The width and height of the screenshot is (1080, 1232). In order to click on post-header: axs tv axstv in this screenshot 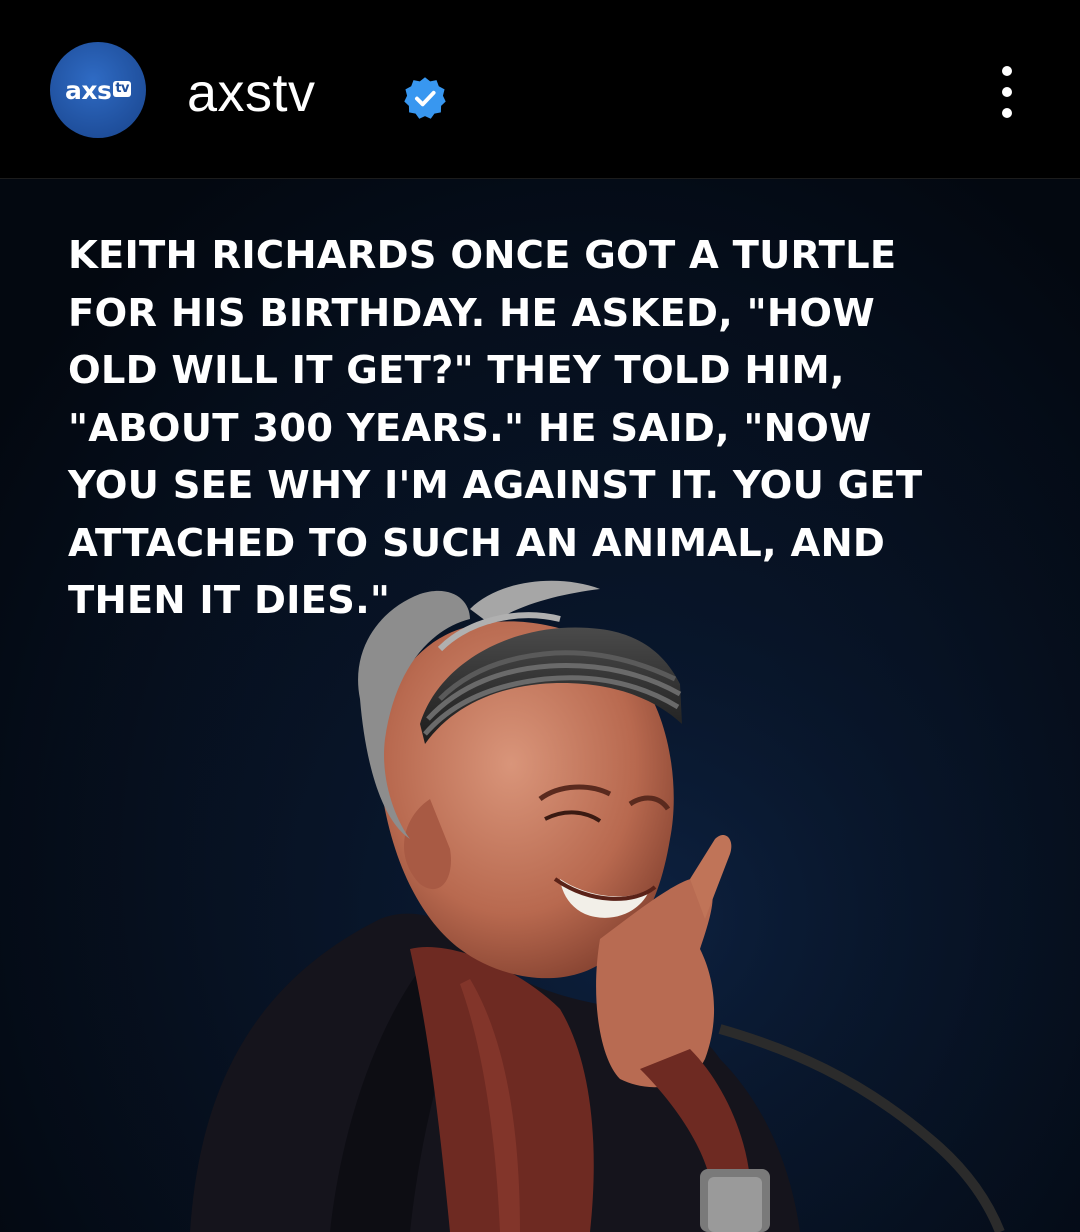, I will do `click(540, 89)`.